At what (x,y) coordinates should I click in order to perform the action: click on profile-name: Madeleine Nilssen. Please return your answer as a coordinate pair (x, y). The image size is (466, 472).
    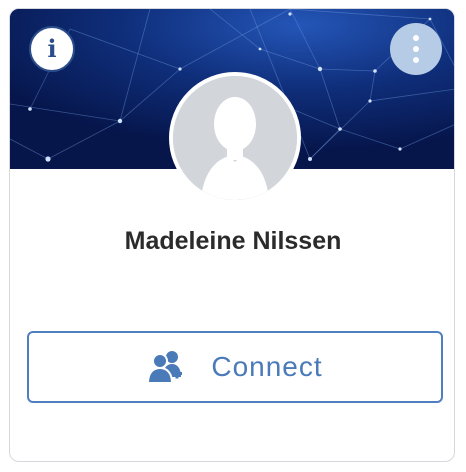
    Looking at the image, I should click on (233, 241).